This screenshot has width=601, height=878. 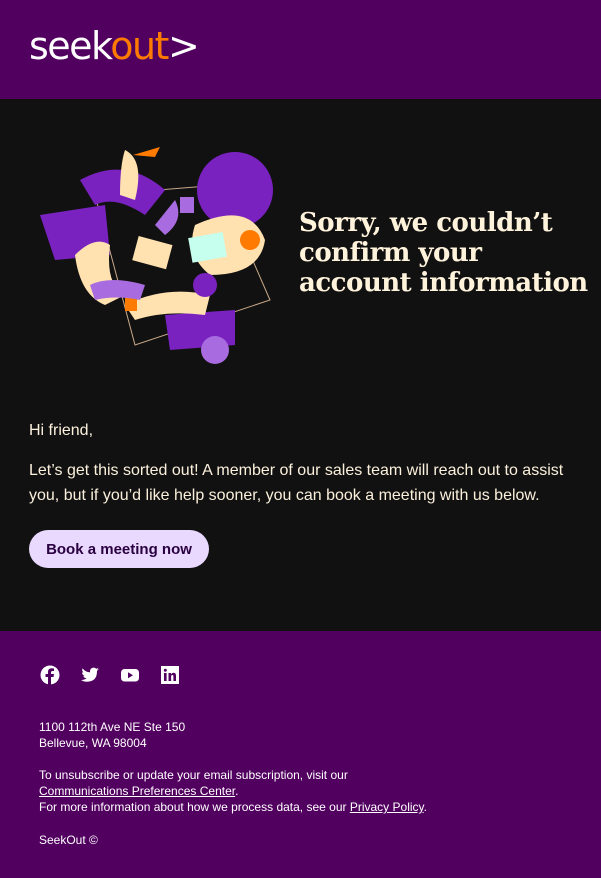 What do you see at coordinates (61, 430) in the screenshot?
I see `greeting: Hi friend,` at bounding box center [61, 430].